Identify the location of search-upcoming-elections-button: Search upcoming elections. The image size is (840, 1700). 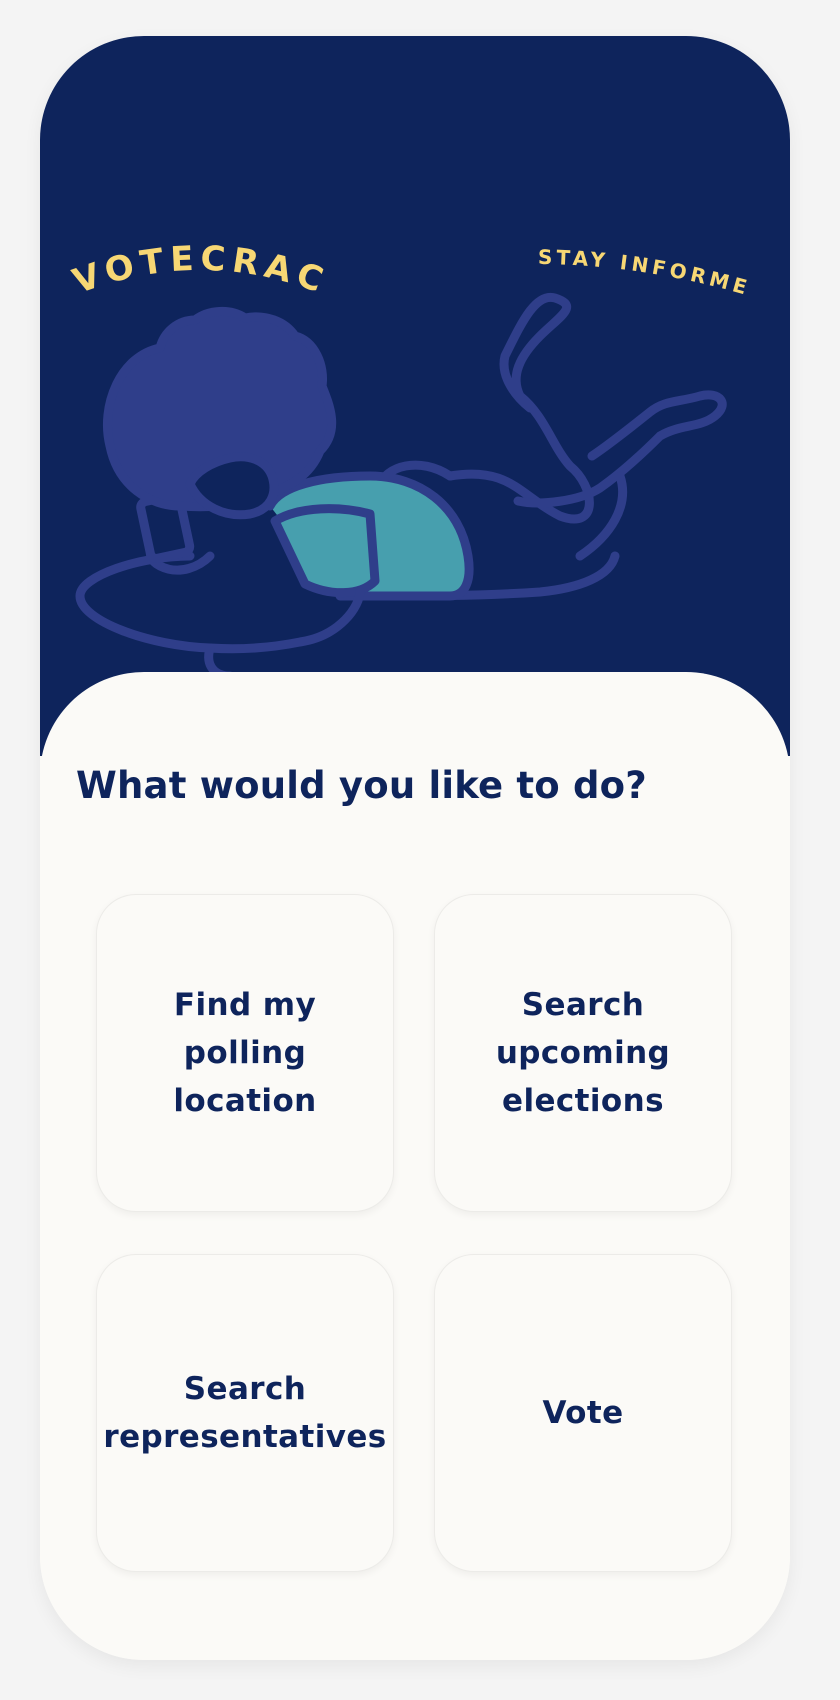
(583, 1053).